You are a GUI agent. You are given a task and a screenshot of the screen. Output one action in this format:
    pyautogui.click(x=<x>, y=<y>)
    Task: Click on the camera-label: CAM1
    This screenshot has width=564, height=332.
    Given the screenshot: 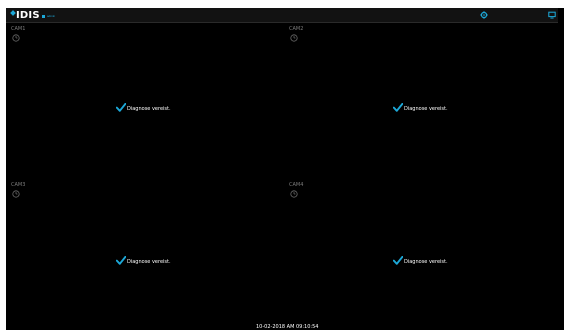 What is the action you would take?
    pyautogui.click(x=18, y=29)
    